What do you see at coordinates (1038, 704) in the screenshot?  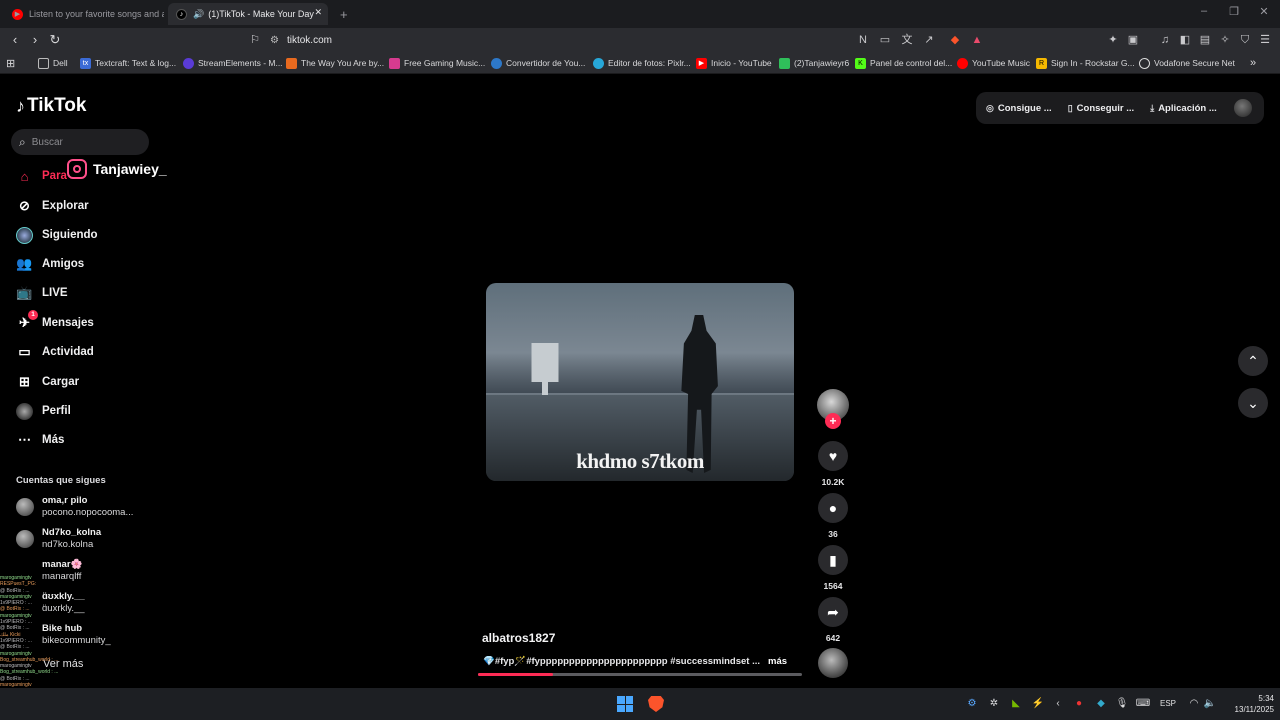 I see `usb-icon: ⚡` at bounding box center [1038, 704].